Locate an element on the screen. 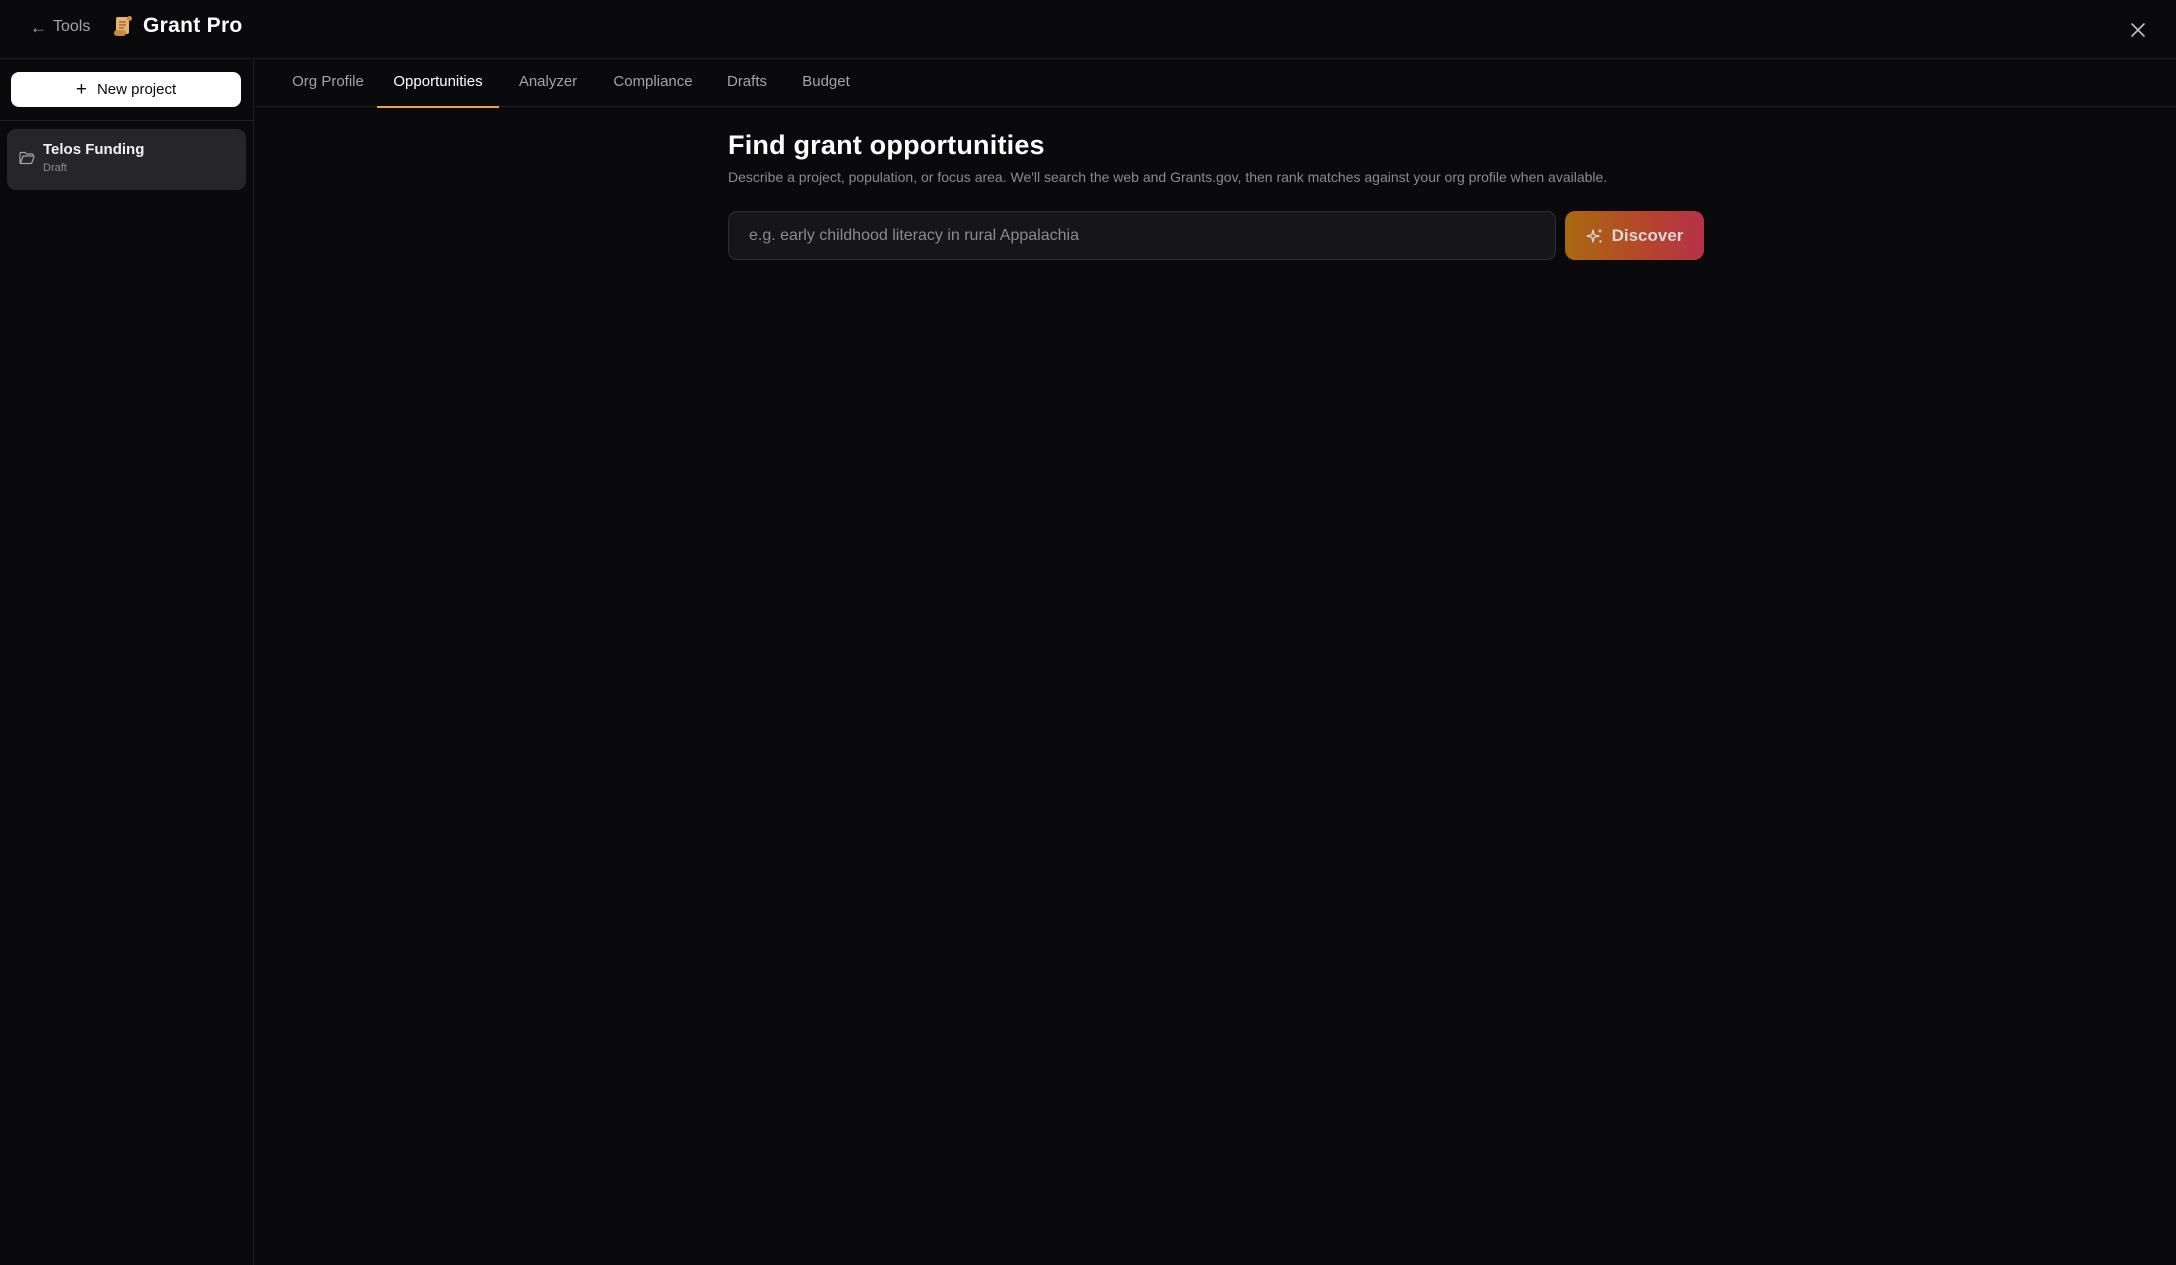 Image resolution: width=2176 pixels, height=1265 pixels. tab-budget: Budget is located at coordinates (826, 83).